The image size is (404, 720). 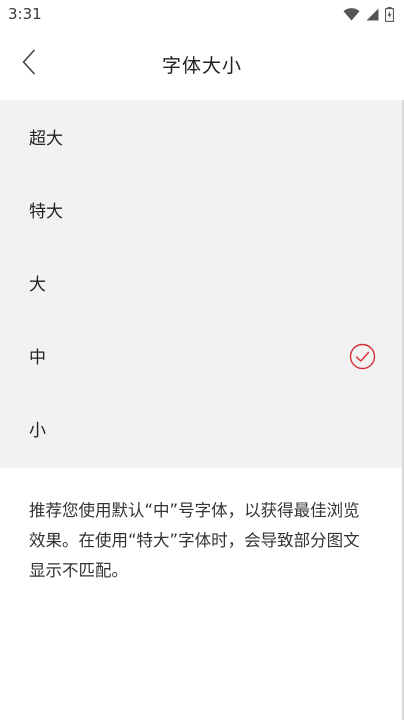 I want to click on option-label: 小, so click(x=37, y=431).